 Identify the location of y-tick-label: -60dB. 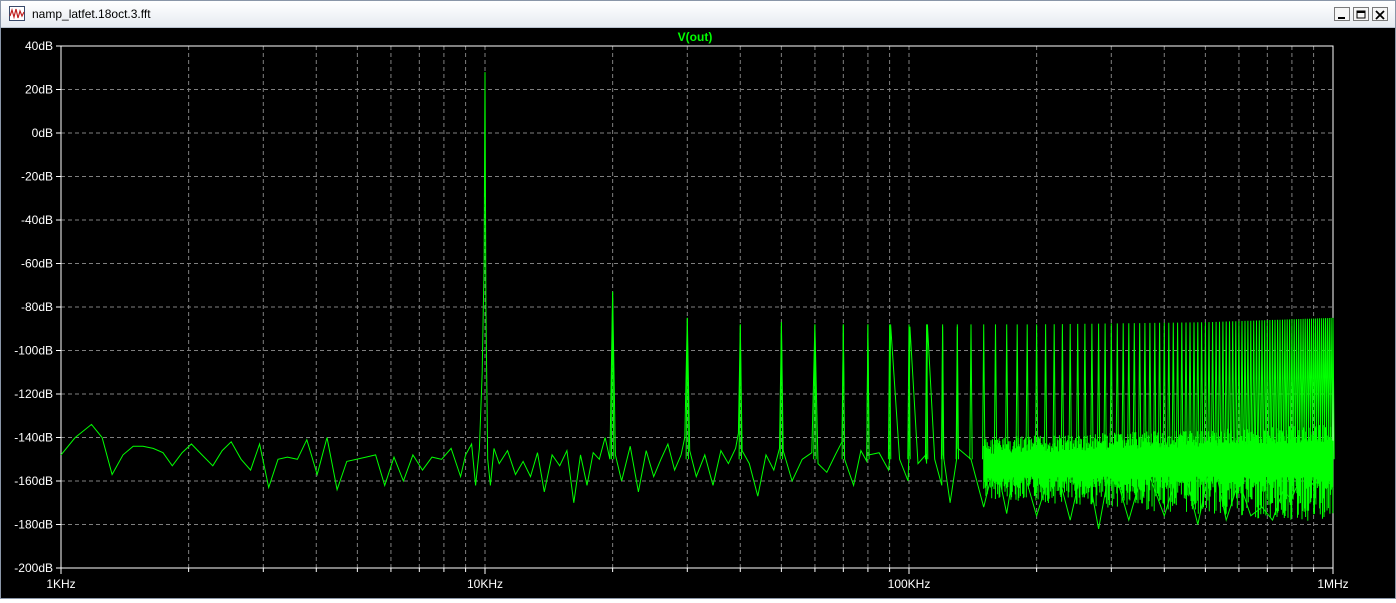
(37, 264).